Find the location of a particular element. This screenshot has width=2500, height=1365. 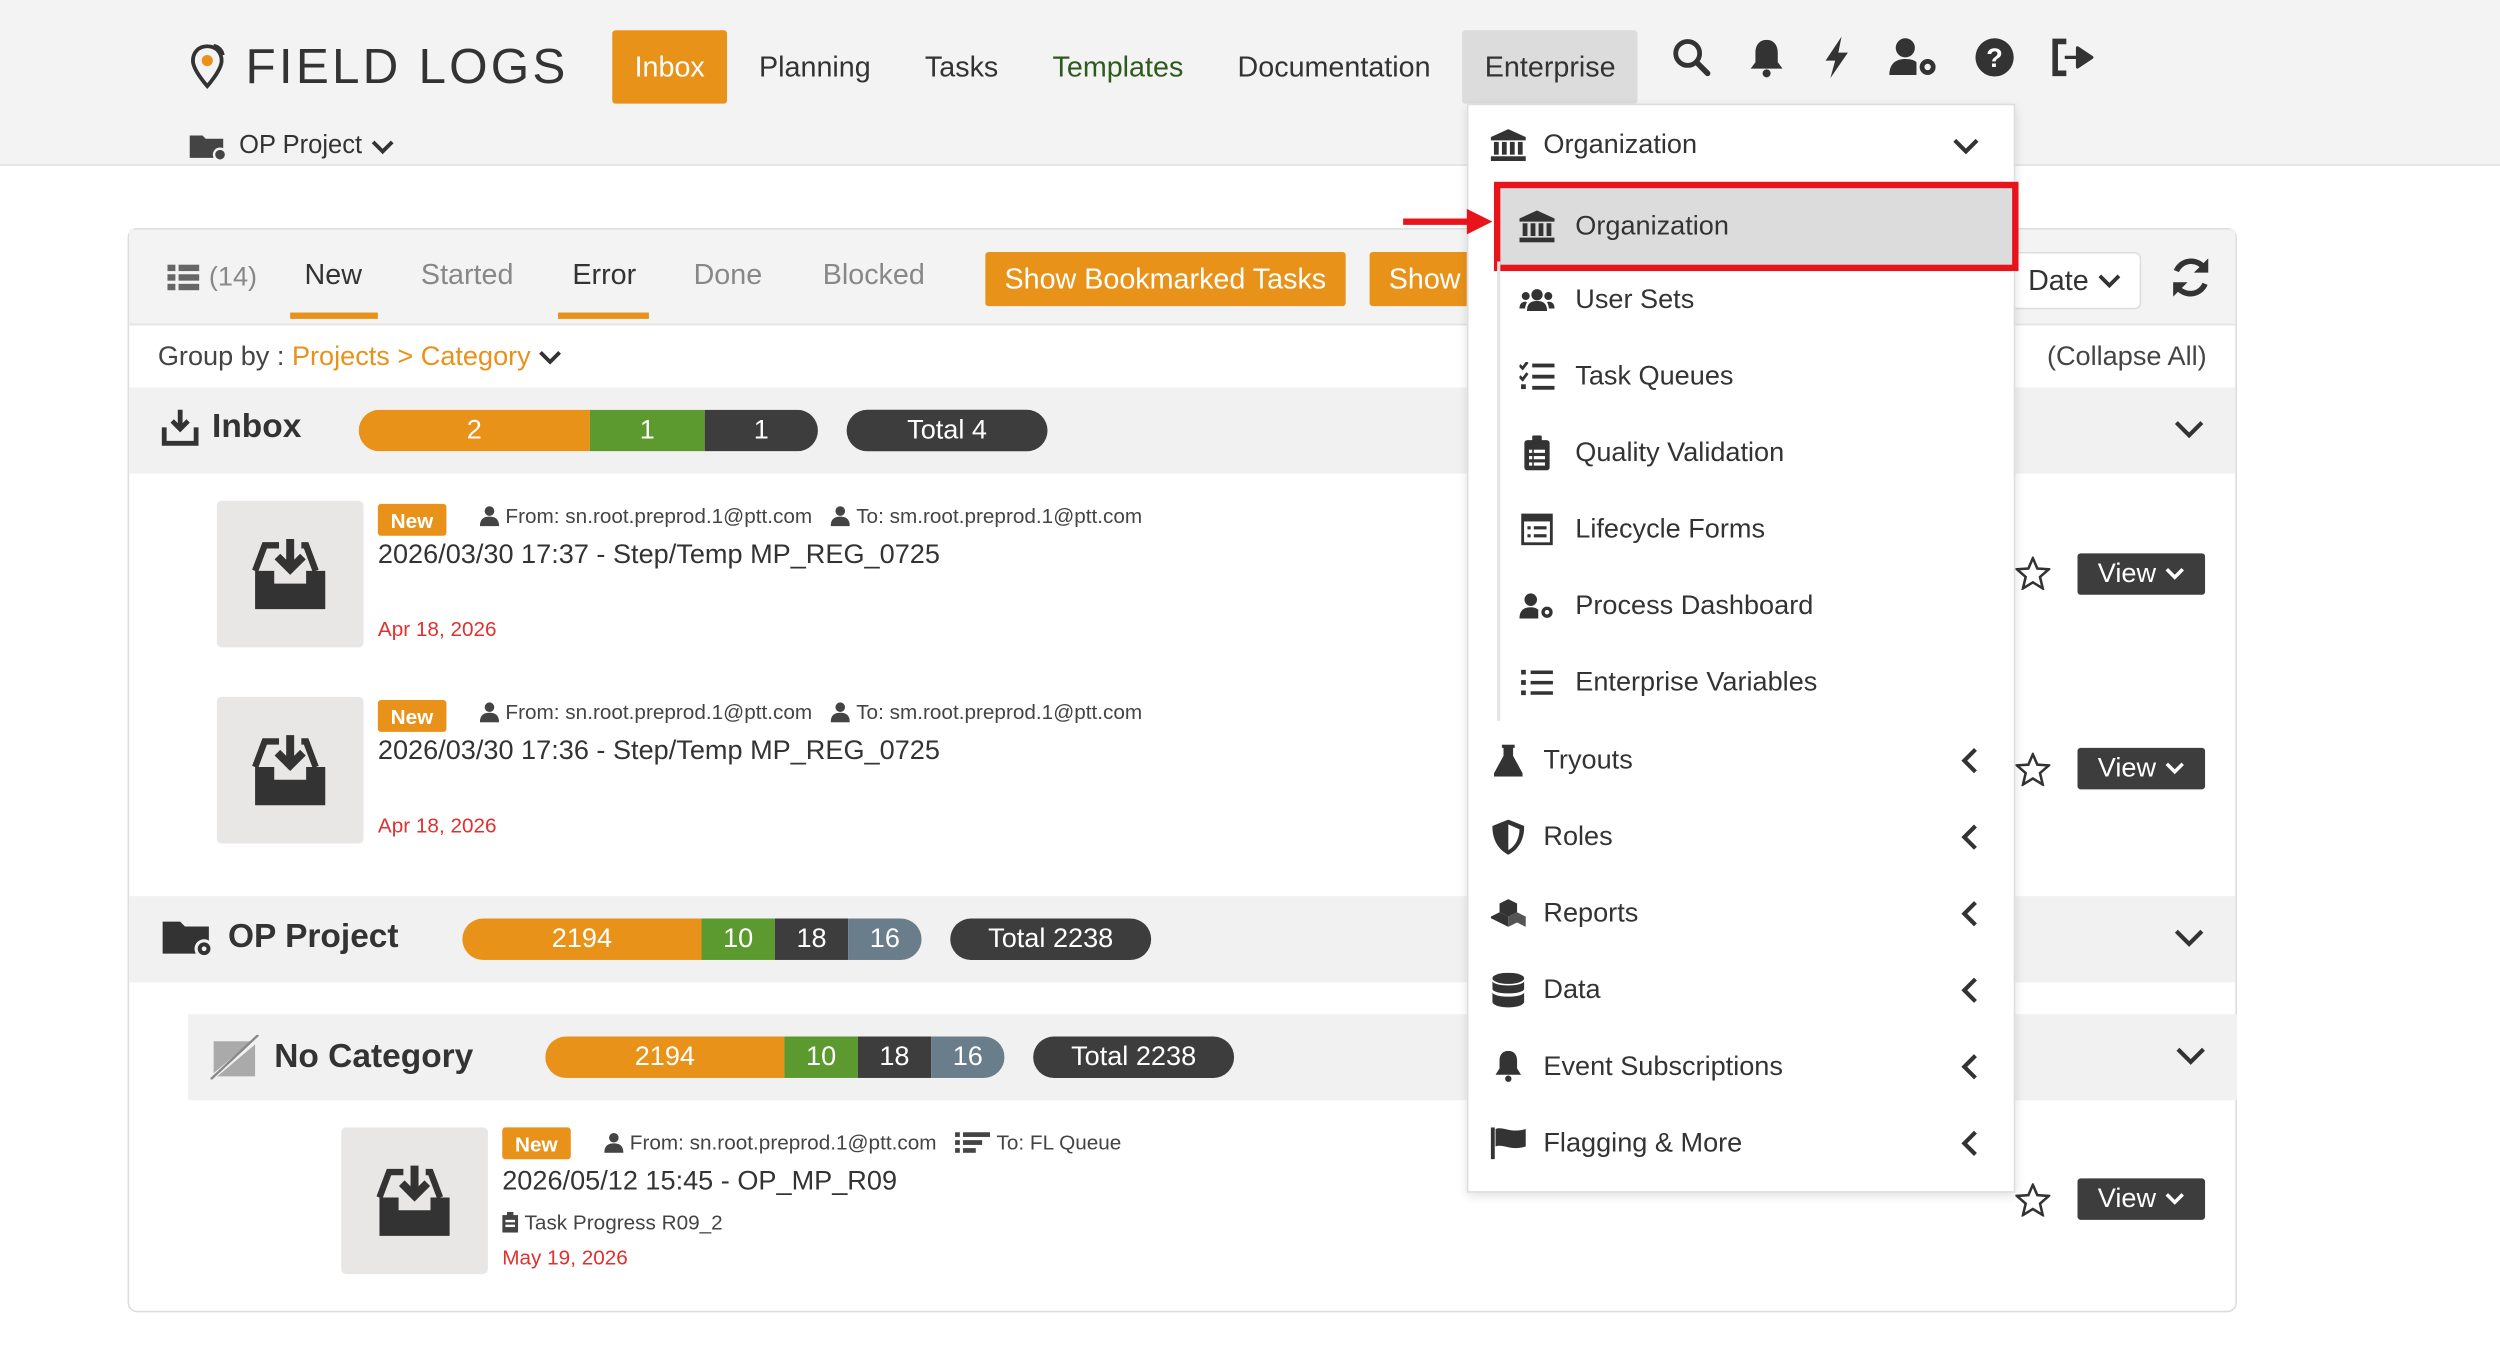

bar-segment-new: 2194 is located at coordinates (665, 1057).